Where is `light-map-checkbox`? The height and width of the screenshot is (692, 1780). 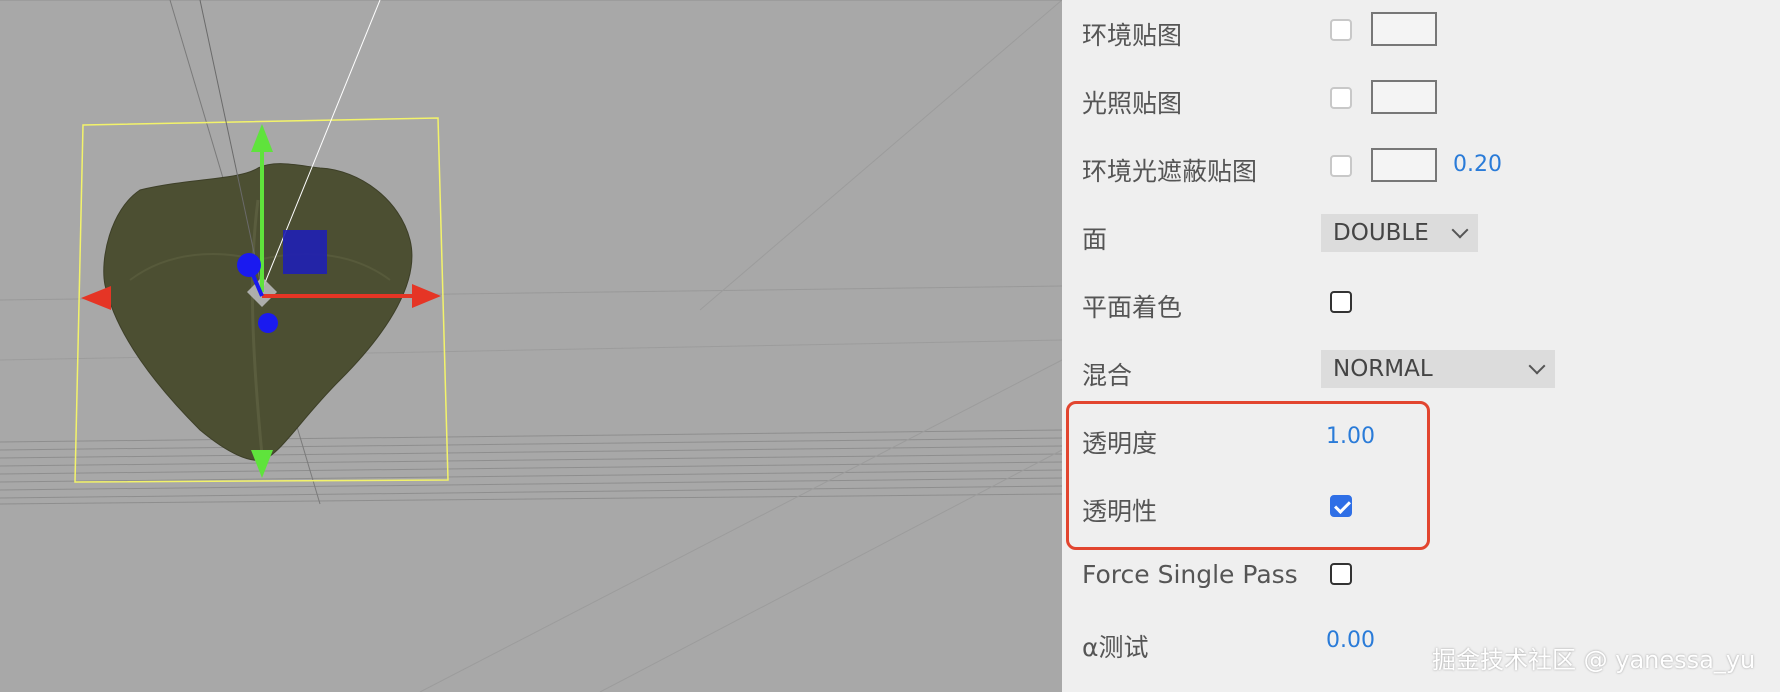 light-map-checkbox is located at coordinates (1341, 98).